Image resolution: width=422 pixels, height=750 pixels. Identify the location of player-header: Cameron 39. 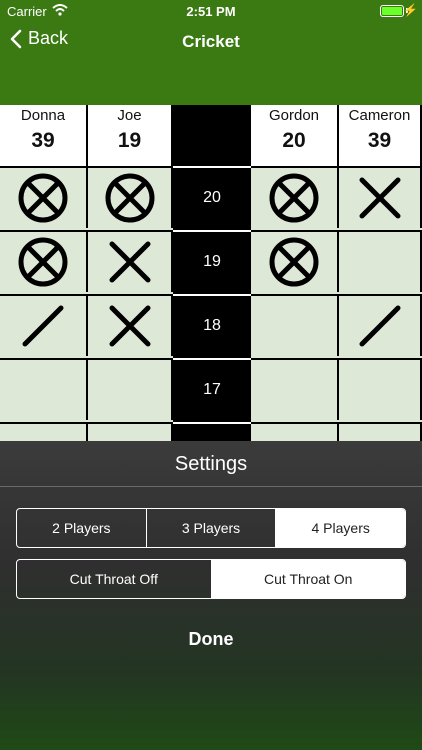
(380, 135).